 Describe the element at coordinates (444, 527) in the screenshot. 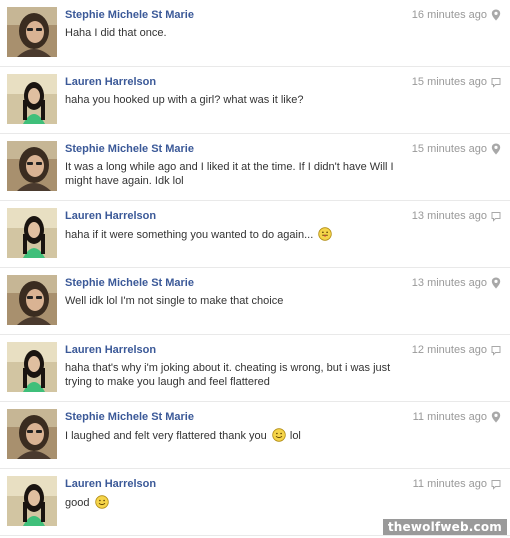

I see `watermark: thewolfweb.com` at that location.